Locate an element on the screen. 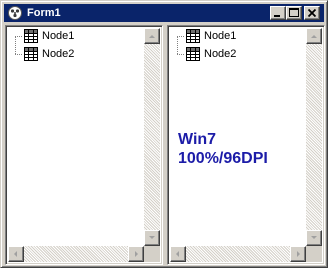  app-icon is located at coordinates (15, 13).